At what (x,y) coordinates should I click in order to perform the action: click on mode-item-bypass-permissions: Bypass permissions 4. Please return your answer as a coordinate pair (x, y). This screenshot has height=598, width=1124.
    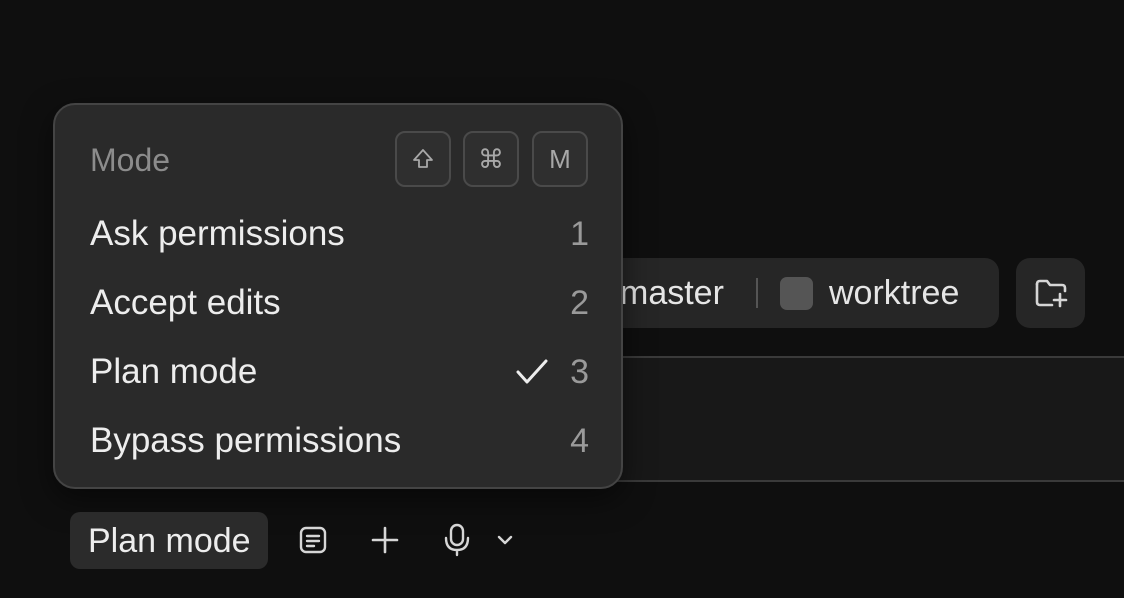
    Looking at the image, I should click on (338, 441).